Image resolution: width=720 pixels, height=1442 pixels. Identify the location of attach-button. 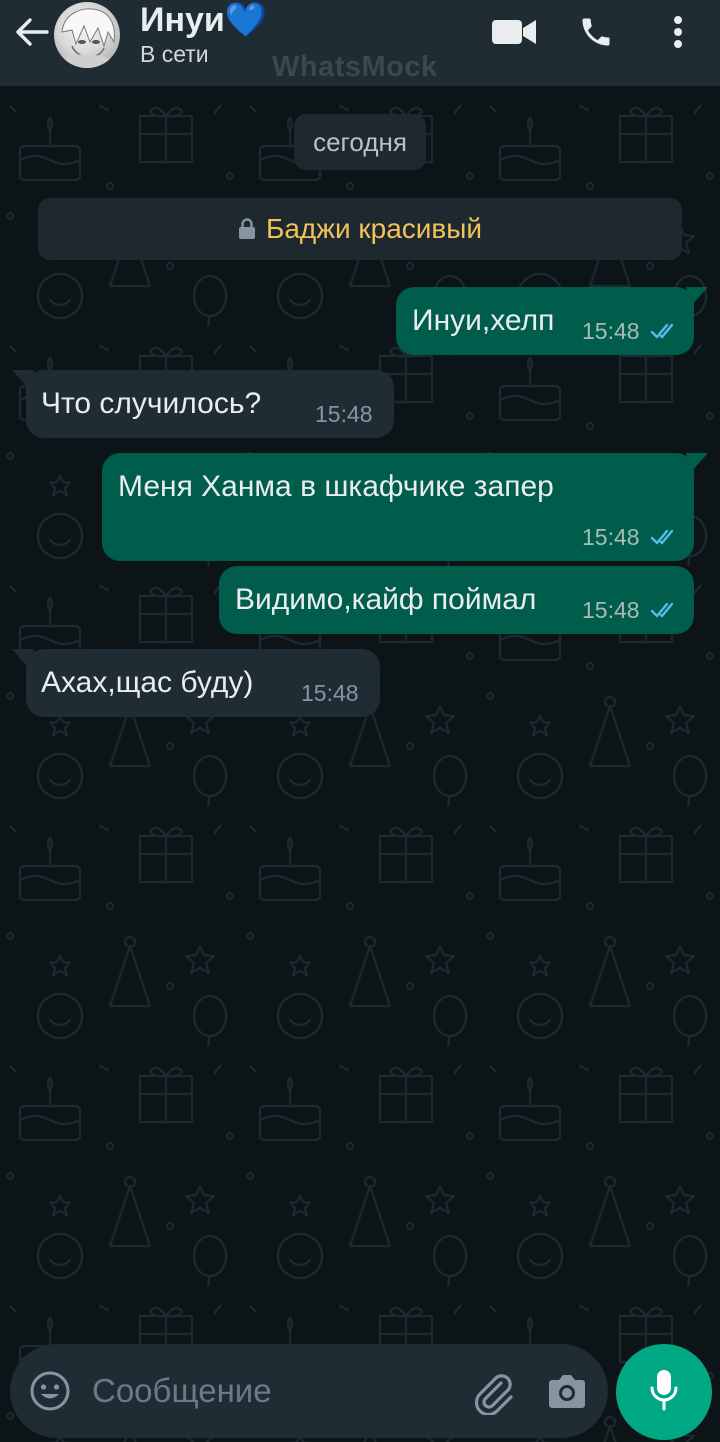
(493, 1393).